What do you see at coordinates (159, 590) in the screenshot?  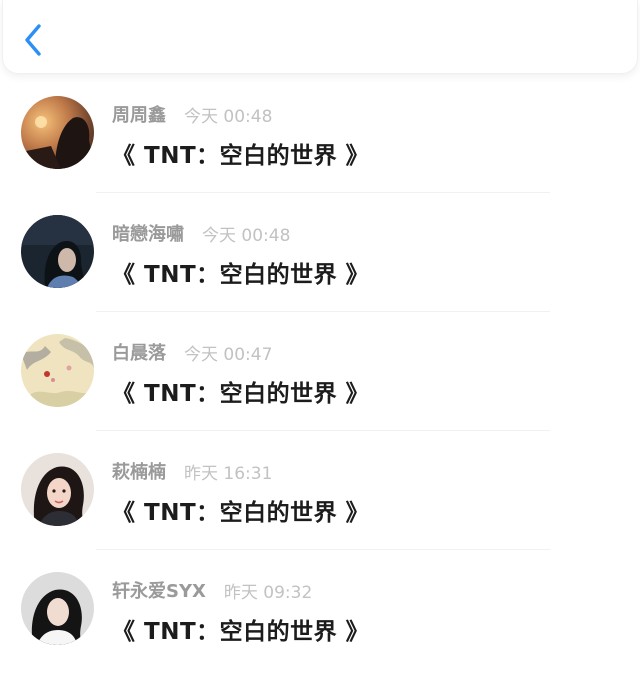 I see `user-name: 轩永爱SYX` at bounding box center [159, 590].